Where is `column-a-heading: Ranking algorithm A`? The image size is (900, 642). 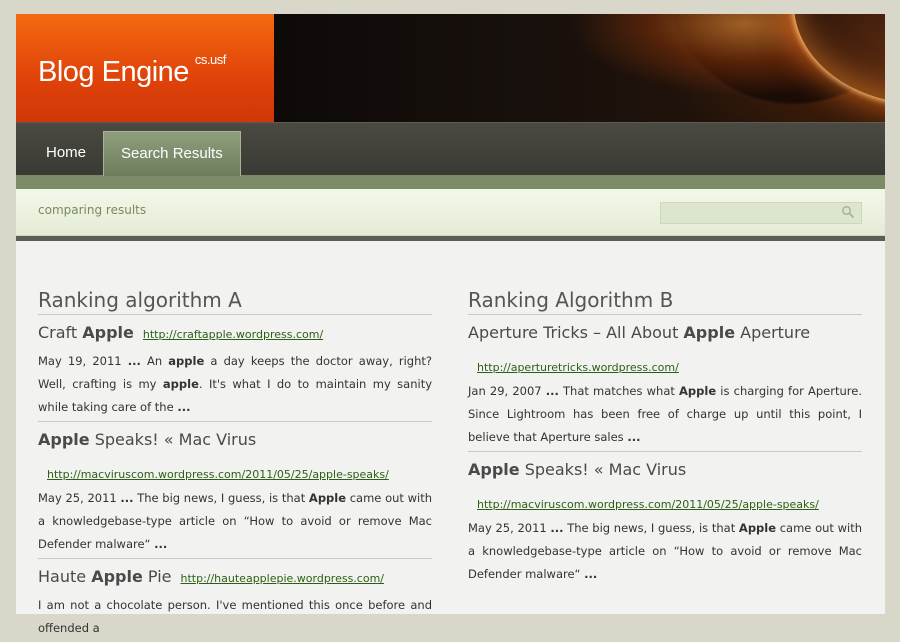 column-a-heading: Ranking algorithm A is located at coordinates (235, 301).